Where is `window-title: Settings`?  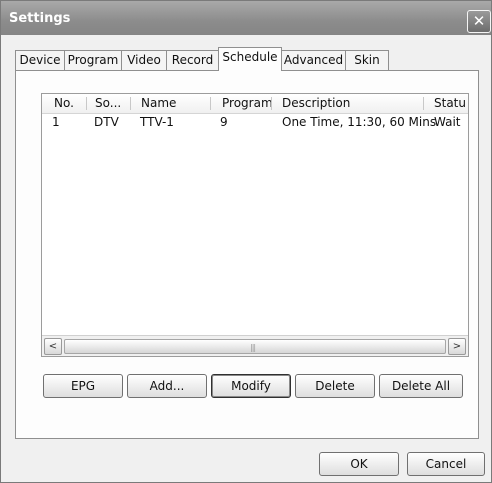
window-title: Settings is located at coordinates (40, 18).